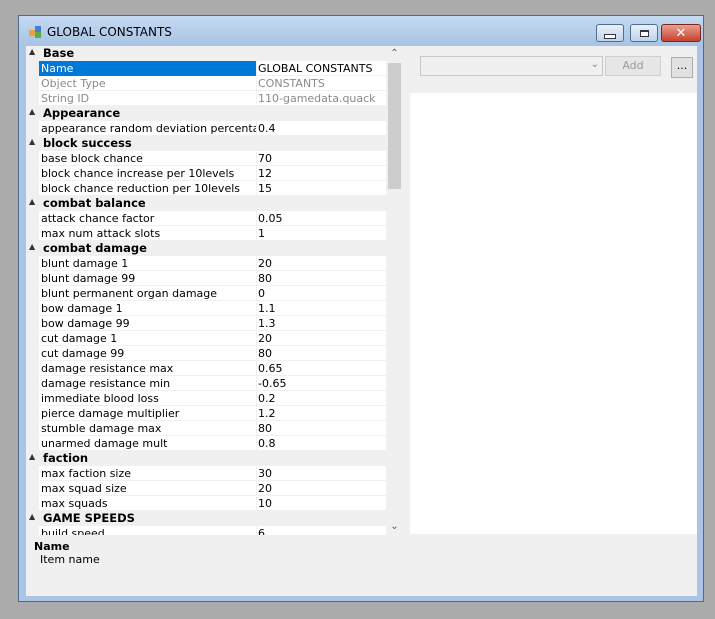  What do you see at coordinates (147, 338) in the screenshot?
I see `property-name: cut damage 1` at bounding box center [147, 338].